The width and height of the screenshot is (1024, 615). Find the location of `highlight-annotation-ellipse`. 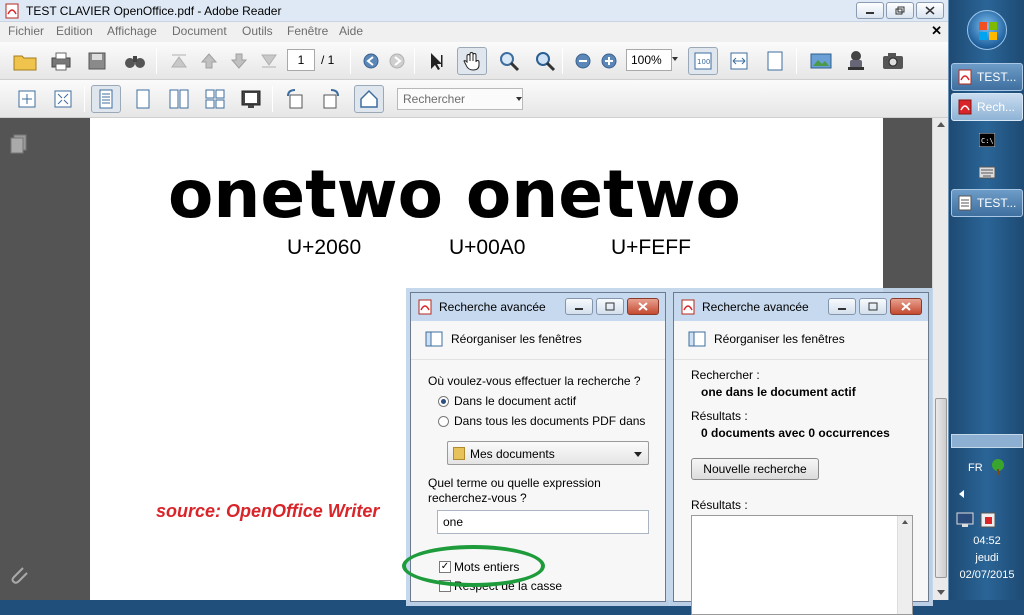

highlight-annotation-ellipse is located at coordinates (473, 566).